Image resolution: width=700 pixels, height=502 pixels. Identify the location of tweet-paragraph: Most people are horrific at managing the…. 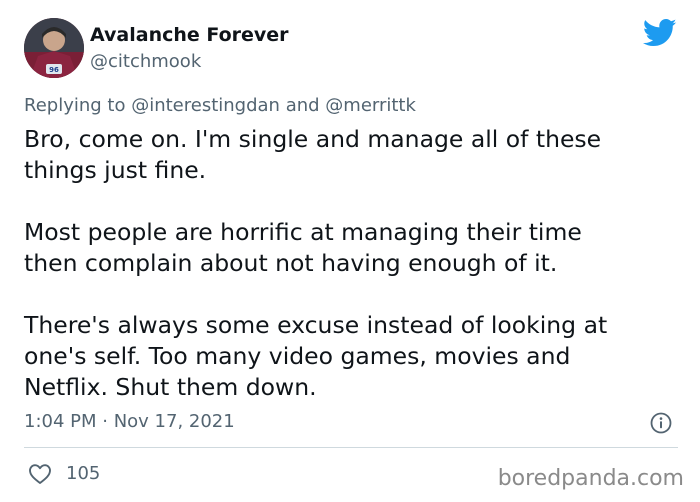
(354, 248).